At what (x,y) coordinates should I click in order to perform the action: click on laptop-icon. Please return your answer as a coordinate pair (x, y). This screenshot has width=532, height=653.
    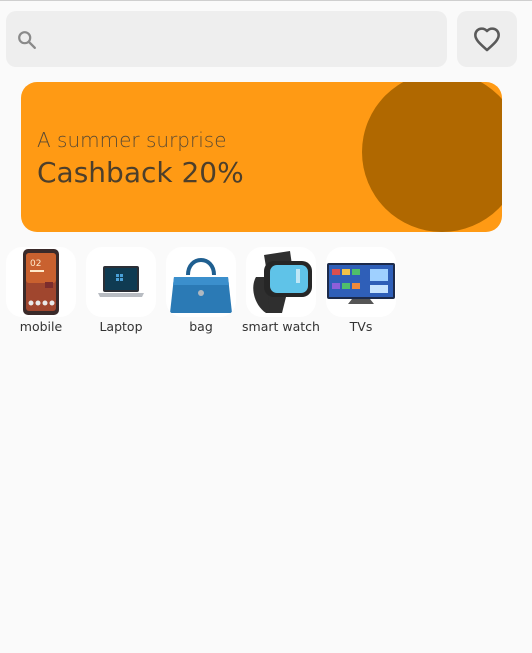
    Looking at the image, I should click on (121, 281).